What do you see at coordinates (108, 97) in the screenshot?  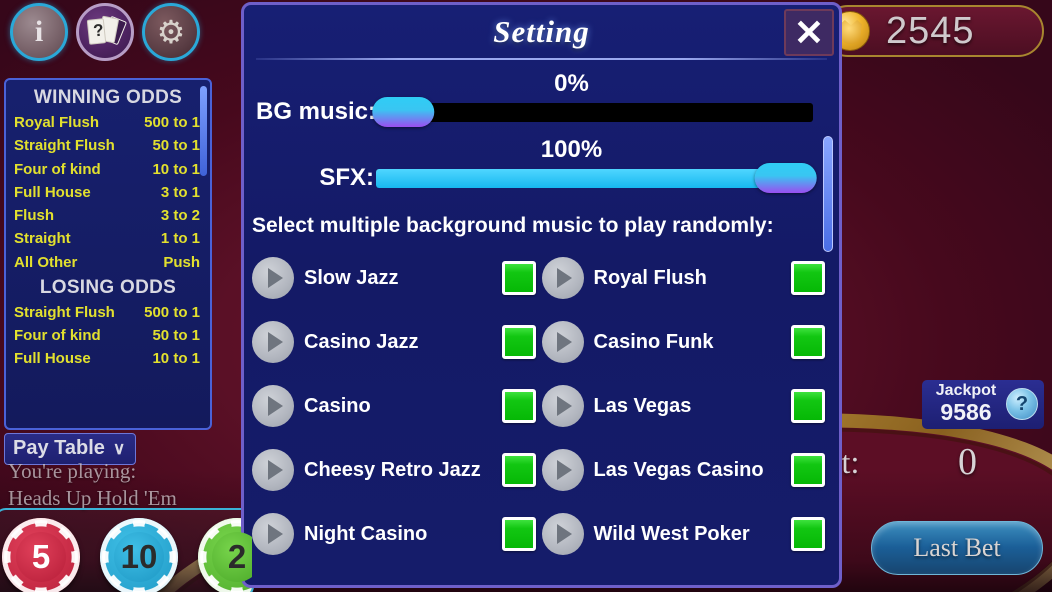 I see `winning-odds-title: WINNING ODDS` at bounding box center [108, 97].